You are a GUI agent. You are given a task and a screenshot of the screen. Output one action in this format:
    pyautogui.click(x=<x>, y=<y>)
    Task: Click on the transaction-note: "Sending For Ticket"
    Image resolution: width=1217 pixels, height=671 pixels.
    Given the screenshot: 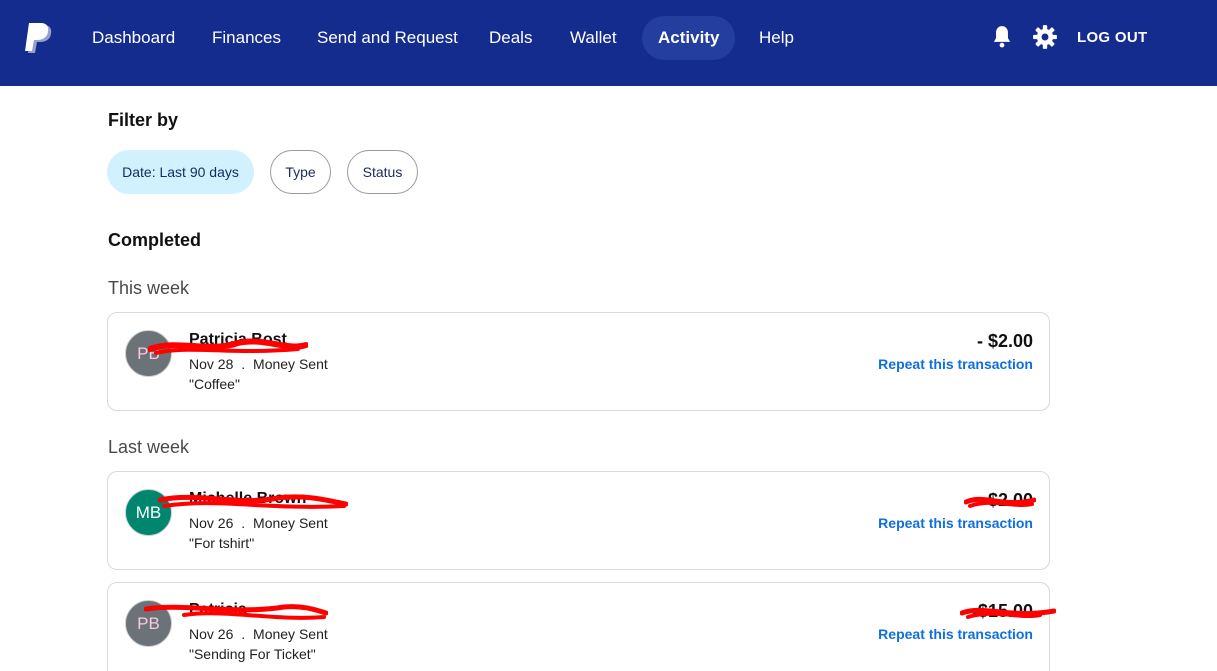 What is the action you would take?
    pyautogui.click(x=252, y=654)
    